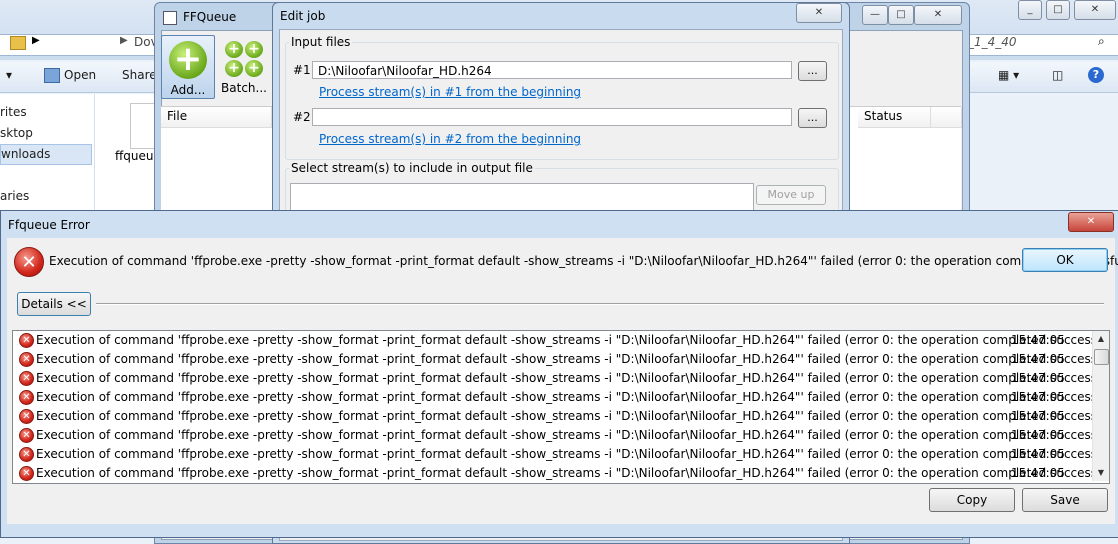  What do you see at coordinates (901, 15) in the screenshot?
I see `ffqueue-maximize-button: □` at bounding box center [901, 15].